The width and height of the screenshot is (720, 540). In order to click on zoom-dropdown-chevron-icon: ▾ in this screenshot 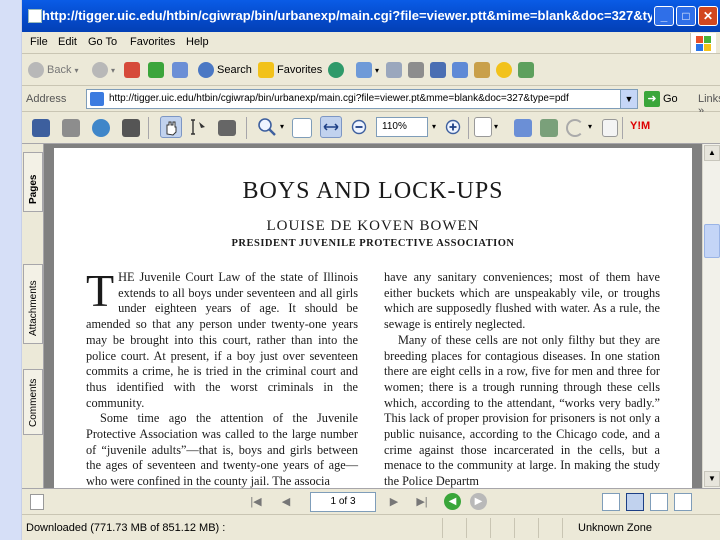, I will do `click(434, 126)`.